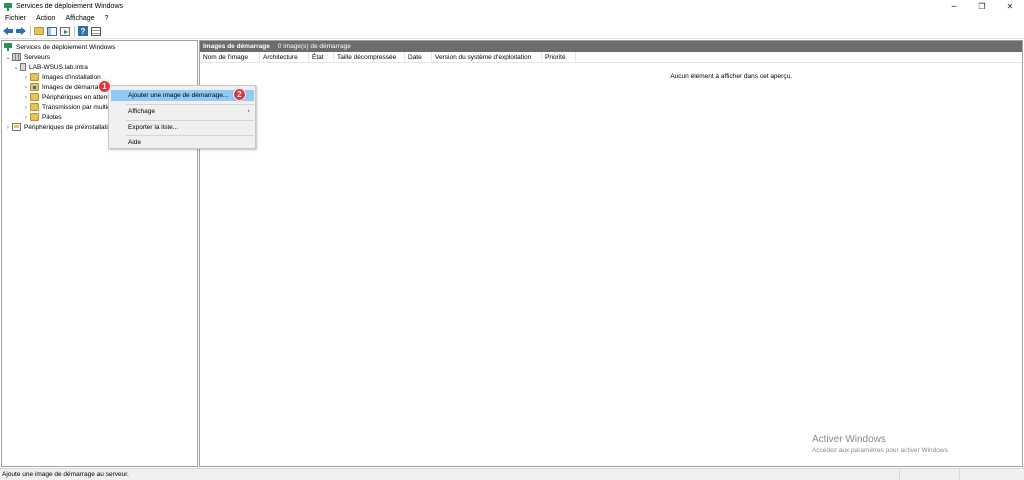  Describe the element at coordinates (8, 47) in the screenshot. I see `wds-icon` at that location.